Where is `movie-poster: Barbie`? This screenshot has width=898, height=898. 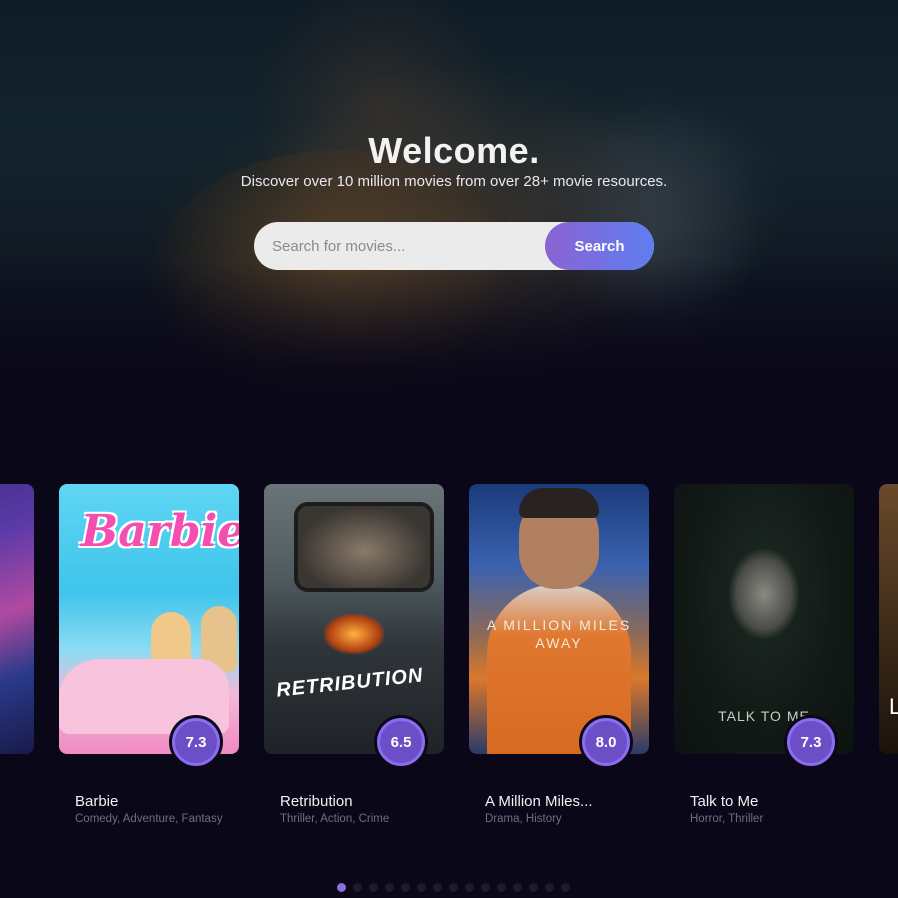
movie-poster: Barbie is located at coordinates (149, 619).